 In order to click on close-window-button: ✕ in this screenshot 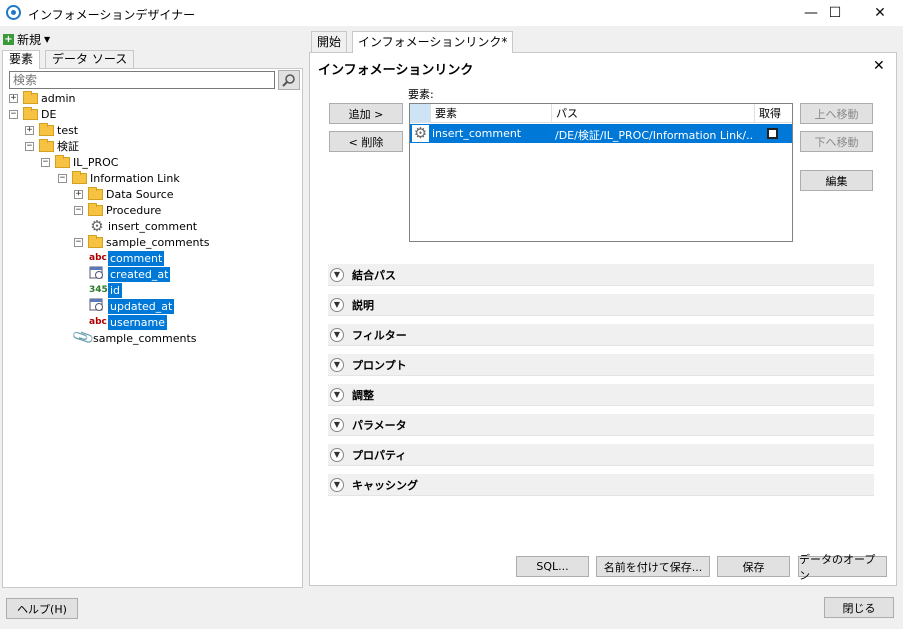, I will do `click(880, 13)`.